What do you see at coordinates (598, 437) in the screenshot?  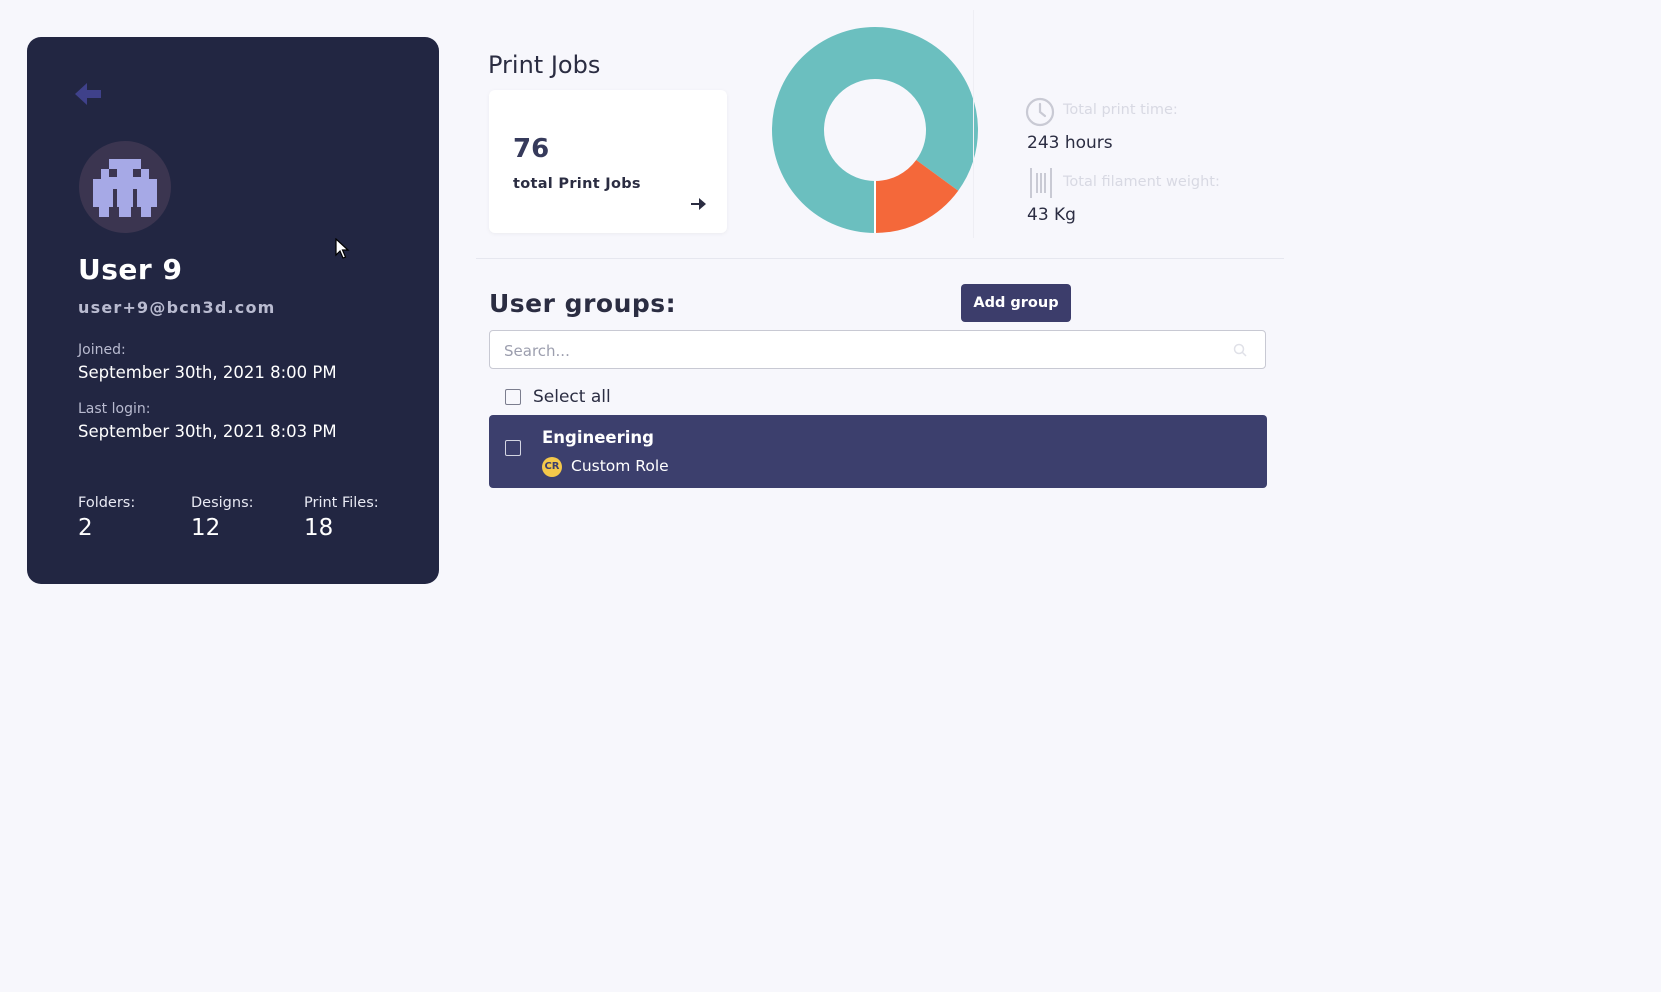 I see `group-name: Engineering` at bounding box center [598, 437].